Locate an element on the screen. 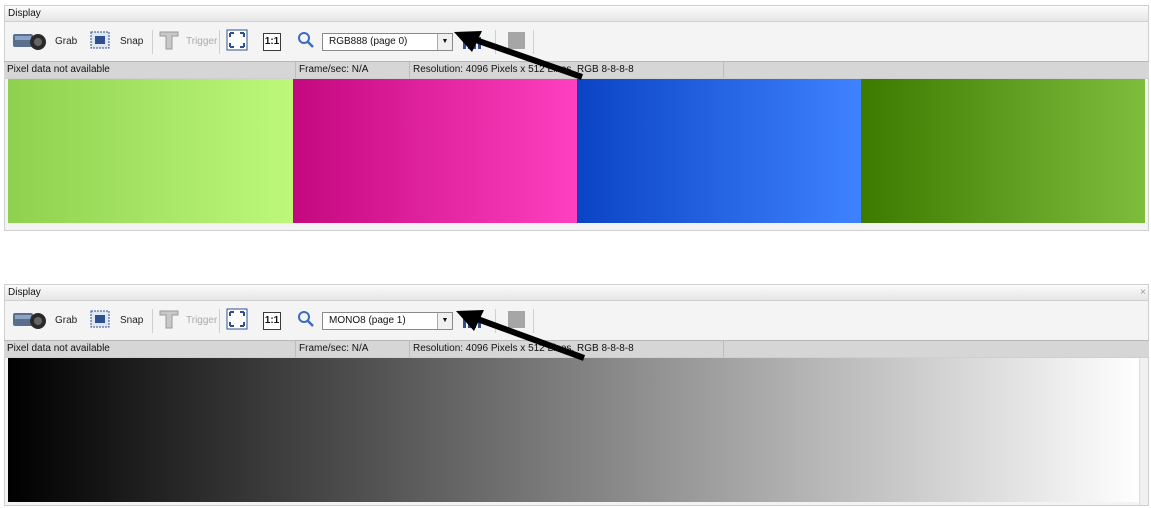 The height and width of the screenshot is (508, 1151). chevron-down-icon: ▼ is located at coordinates (444, 321).